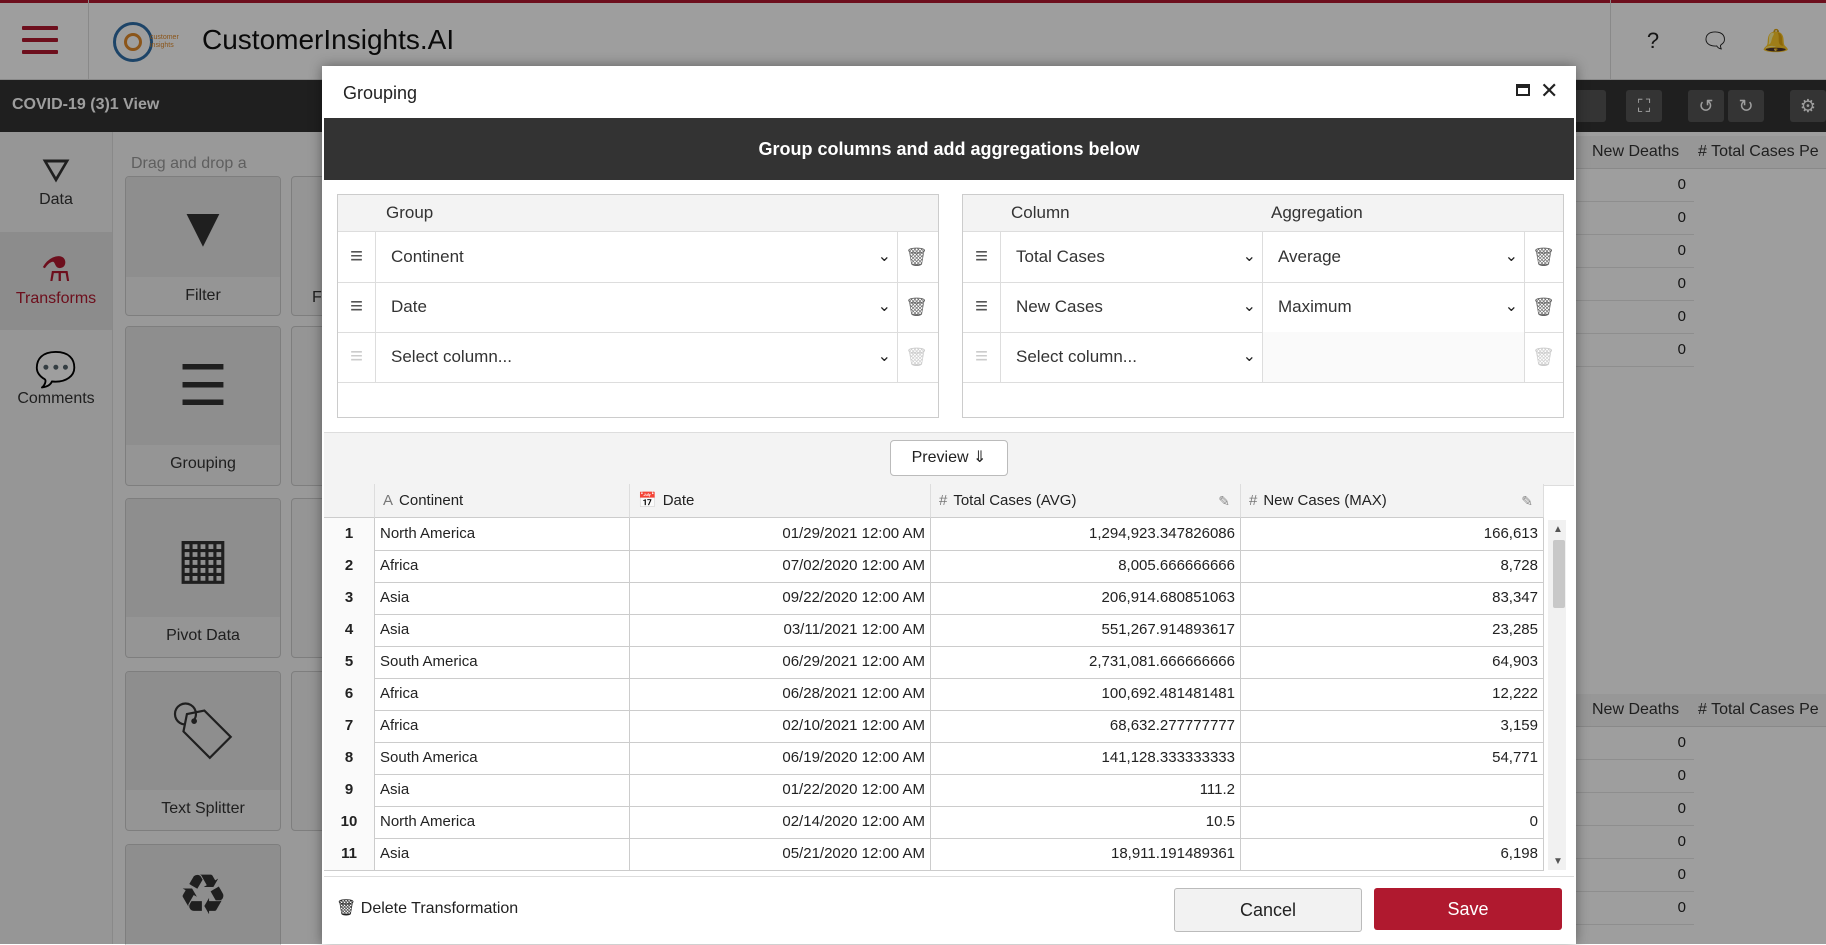 The image size is (1826, 945). I want to click on aggregation-header: Column Aggregation, so click(1263, 213).